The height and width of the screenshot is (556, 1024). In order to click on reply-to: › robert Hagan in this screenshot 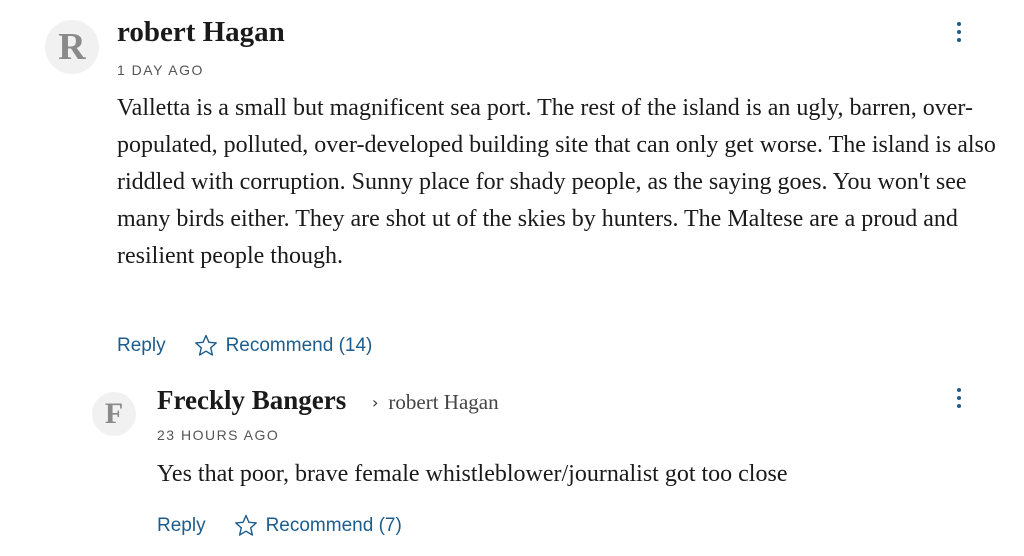, I will do `click(435, 402)`.